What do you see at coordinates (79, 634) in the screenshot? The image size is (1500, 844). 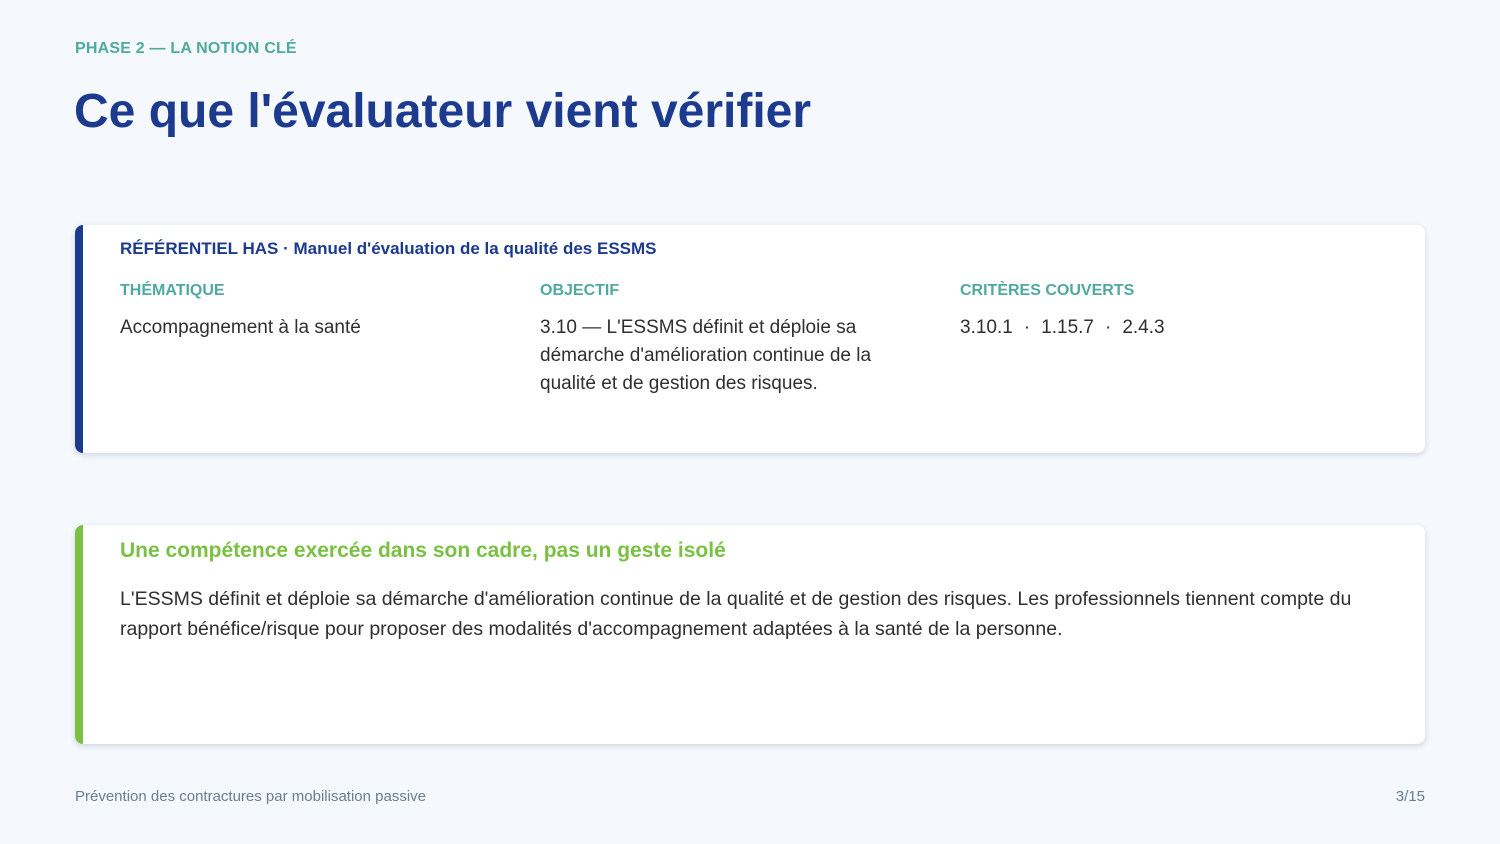 I see `competence-accent-bar` at bounding box center [79, 634].